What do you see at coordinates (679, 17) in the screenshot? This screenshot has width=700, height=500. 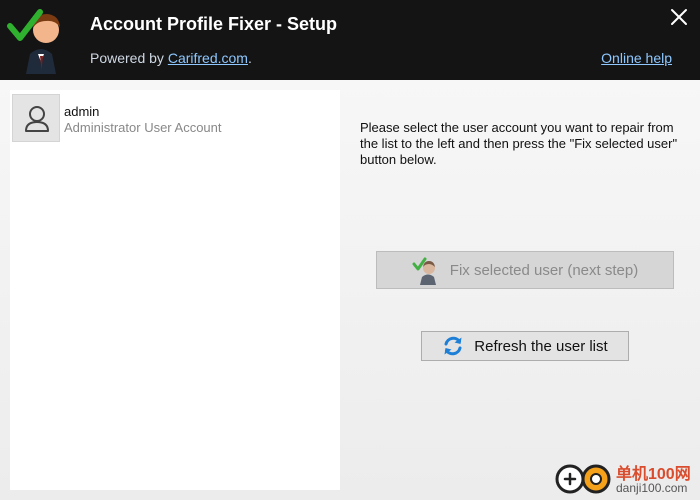 I see `close-icon` at bounding box center [679, 17].